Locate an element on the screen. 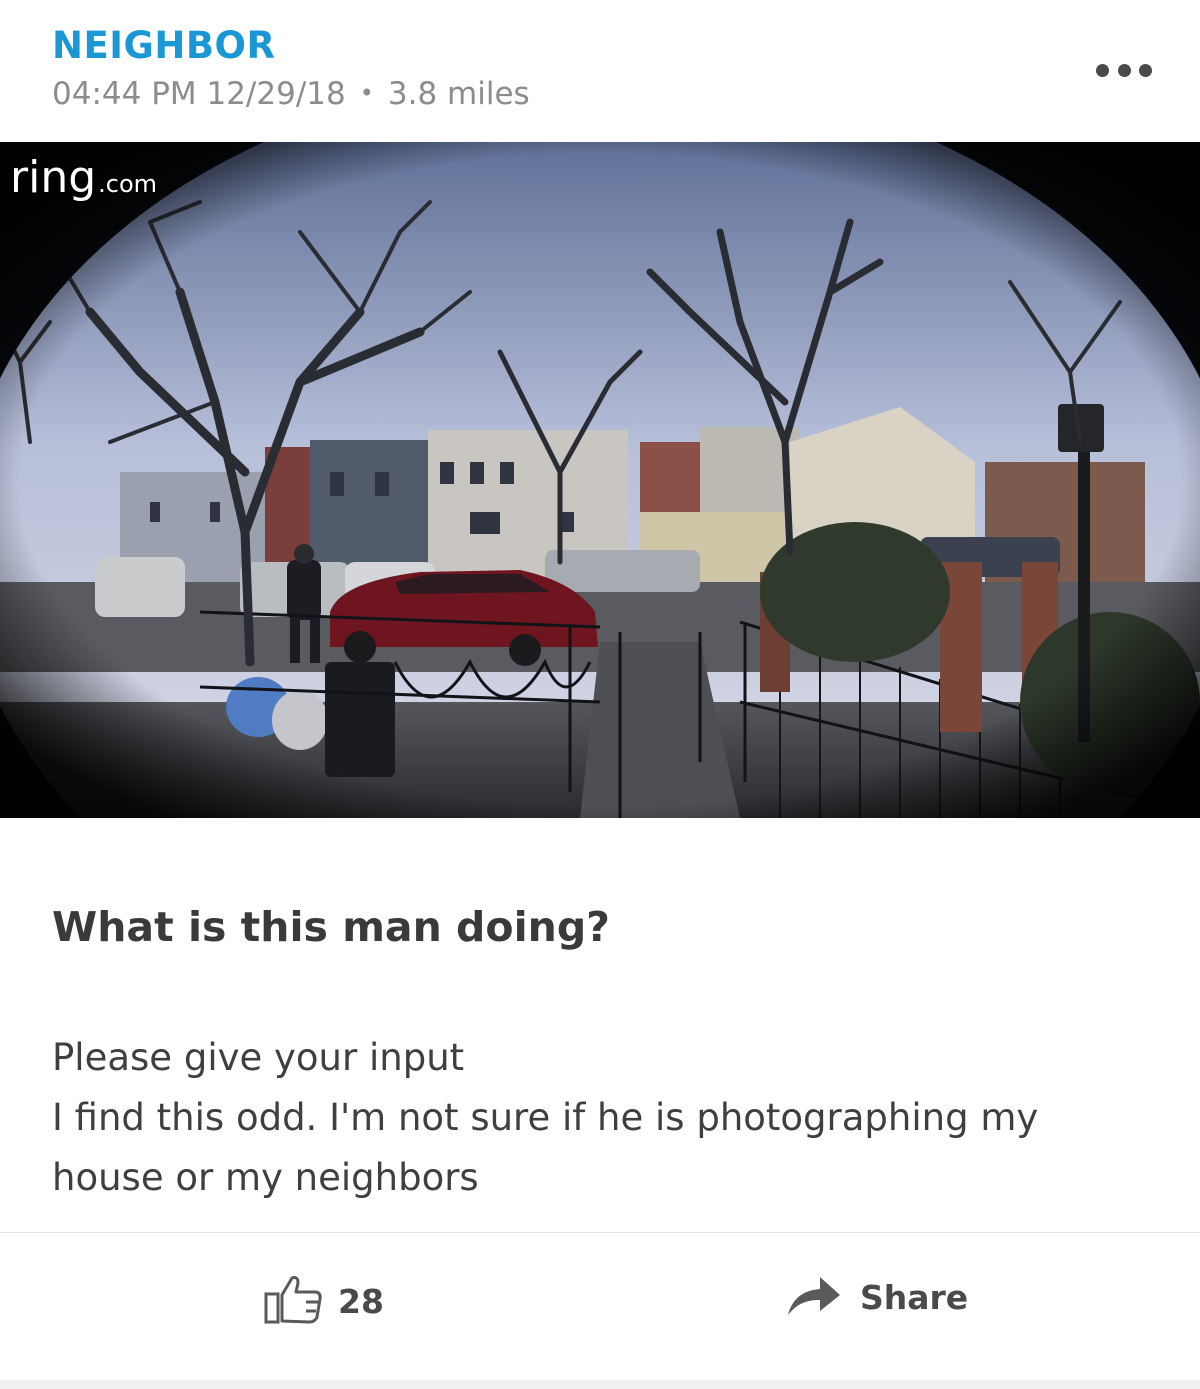 The height and width of the screenshot is (1389, 1200). post-distance: 3.8 miles is located at coordinates (458, 94).